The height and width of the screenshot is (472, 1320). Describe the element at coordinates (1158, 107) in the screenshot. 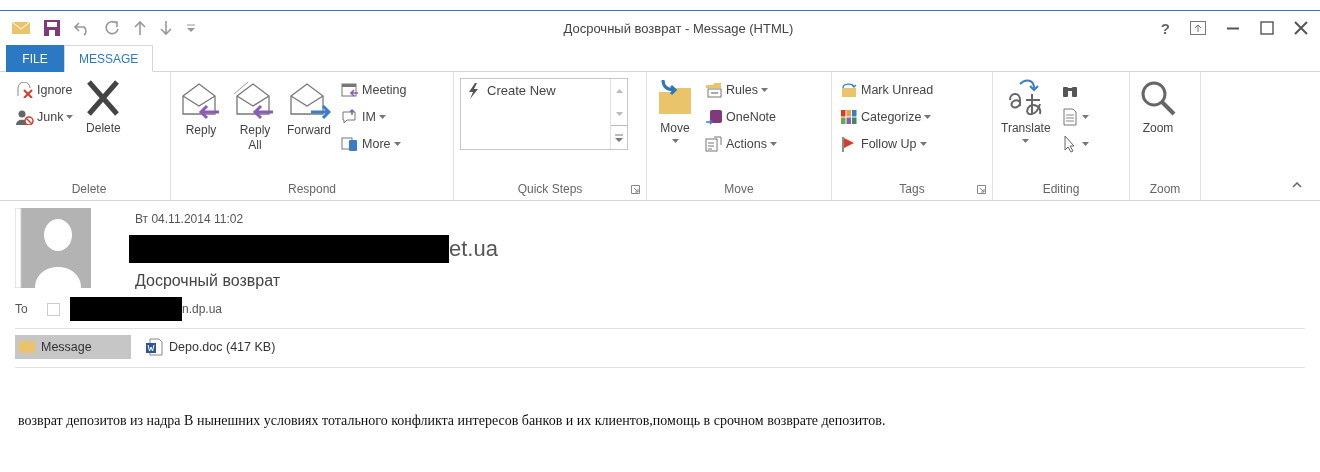

I see `ribbon-button: Zoom` at that location.